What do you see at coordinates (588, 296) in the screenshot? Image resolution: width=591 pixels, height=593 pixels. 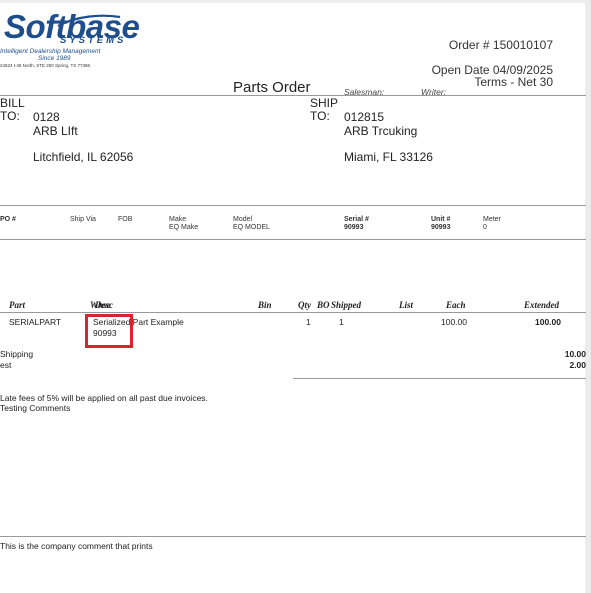 I see `scrollbar` at bounding box center [588, 296].